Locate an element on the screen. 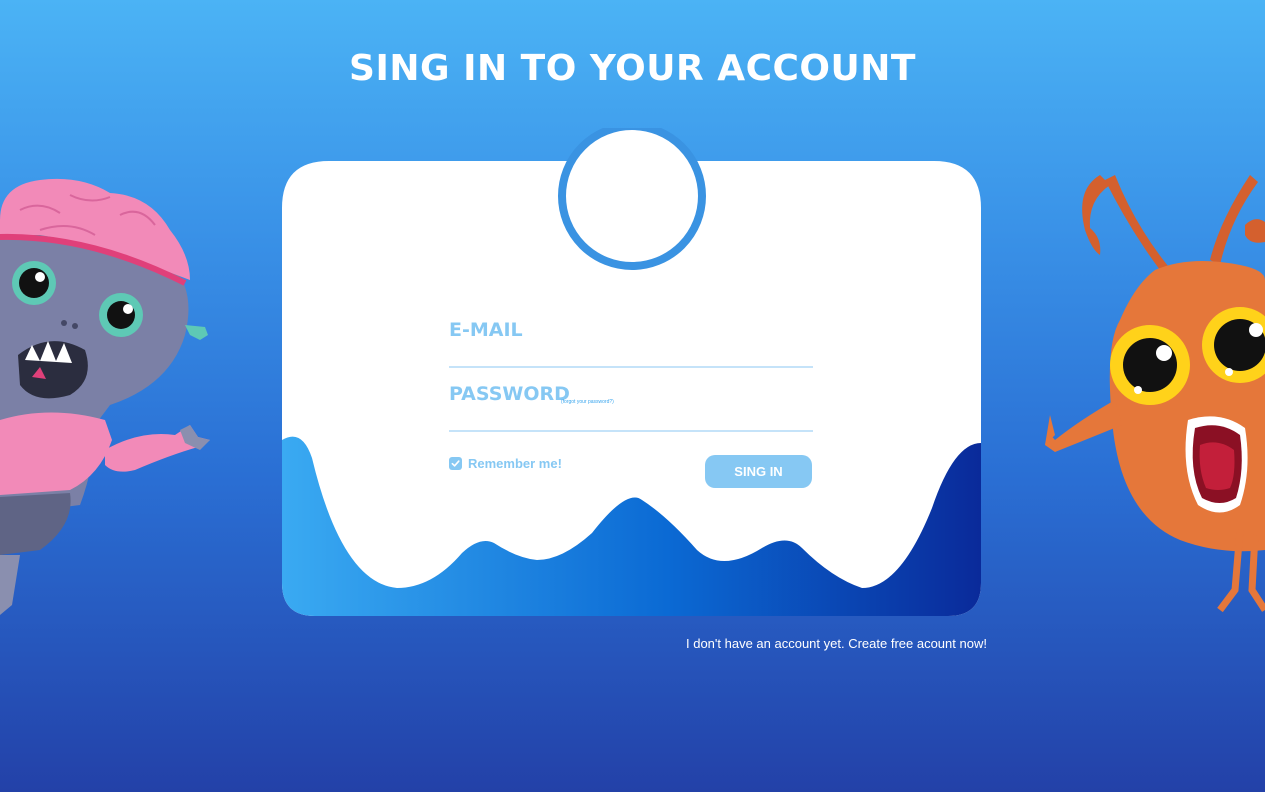 The height and width of the screenshot is (792, 1265). password-label: PASSWORD is located at coordinates (509, 394).